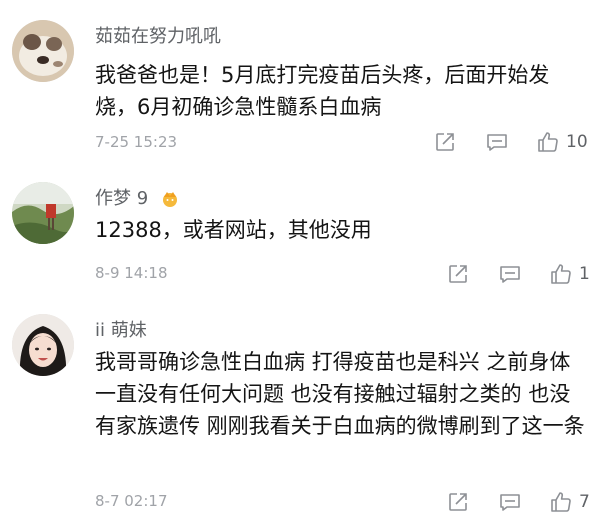  What do you see at coordinates (131, 501) in the screenshot?
I see `timestamp: 8-7 02:17` at bounding box center [131, 501].